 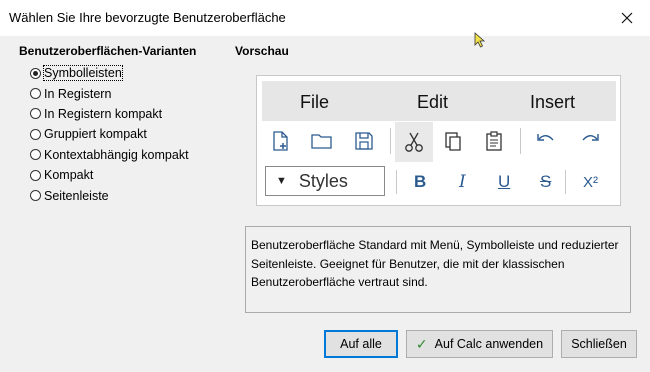 What do you see at coordinates (504, 181) in the screenshot?
I see `underline-icon: U` at bounding box center [504, 181].